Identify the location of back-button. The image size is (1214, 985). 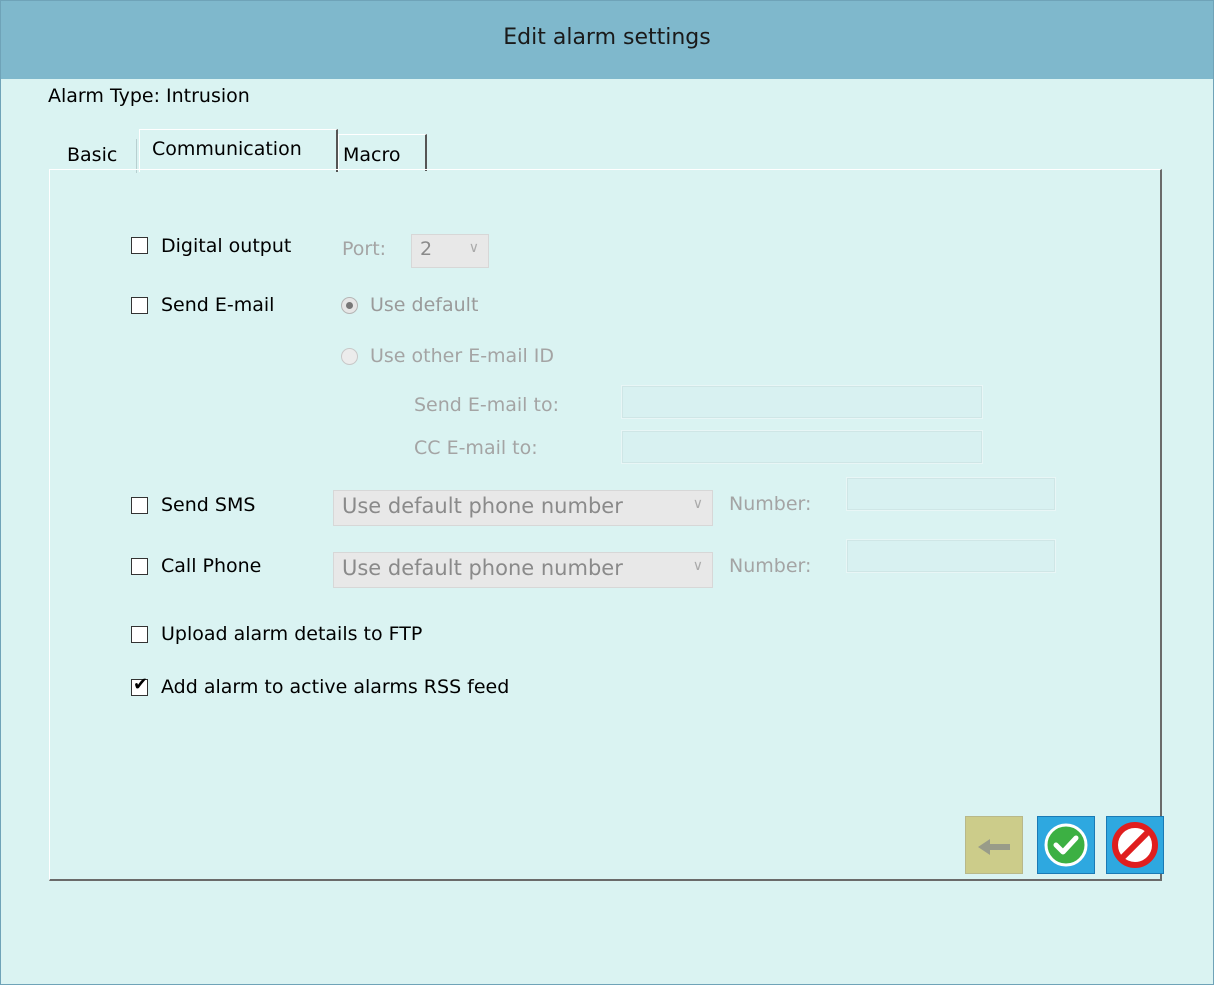
(994, 845).